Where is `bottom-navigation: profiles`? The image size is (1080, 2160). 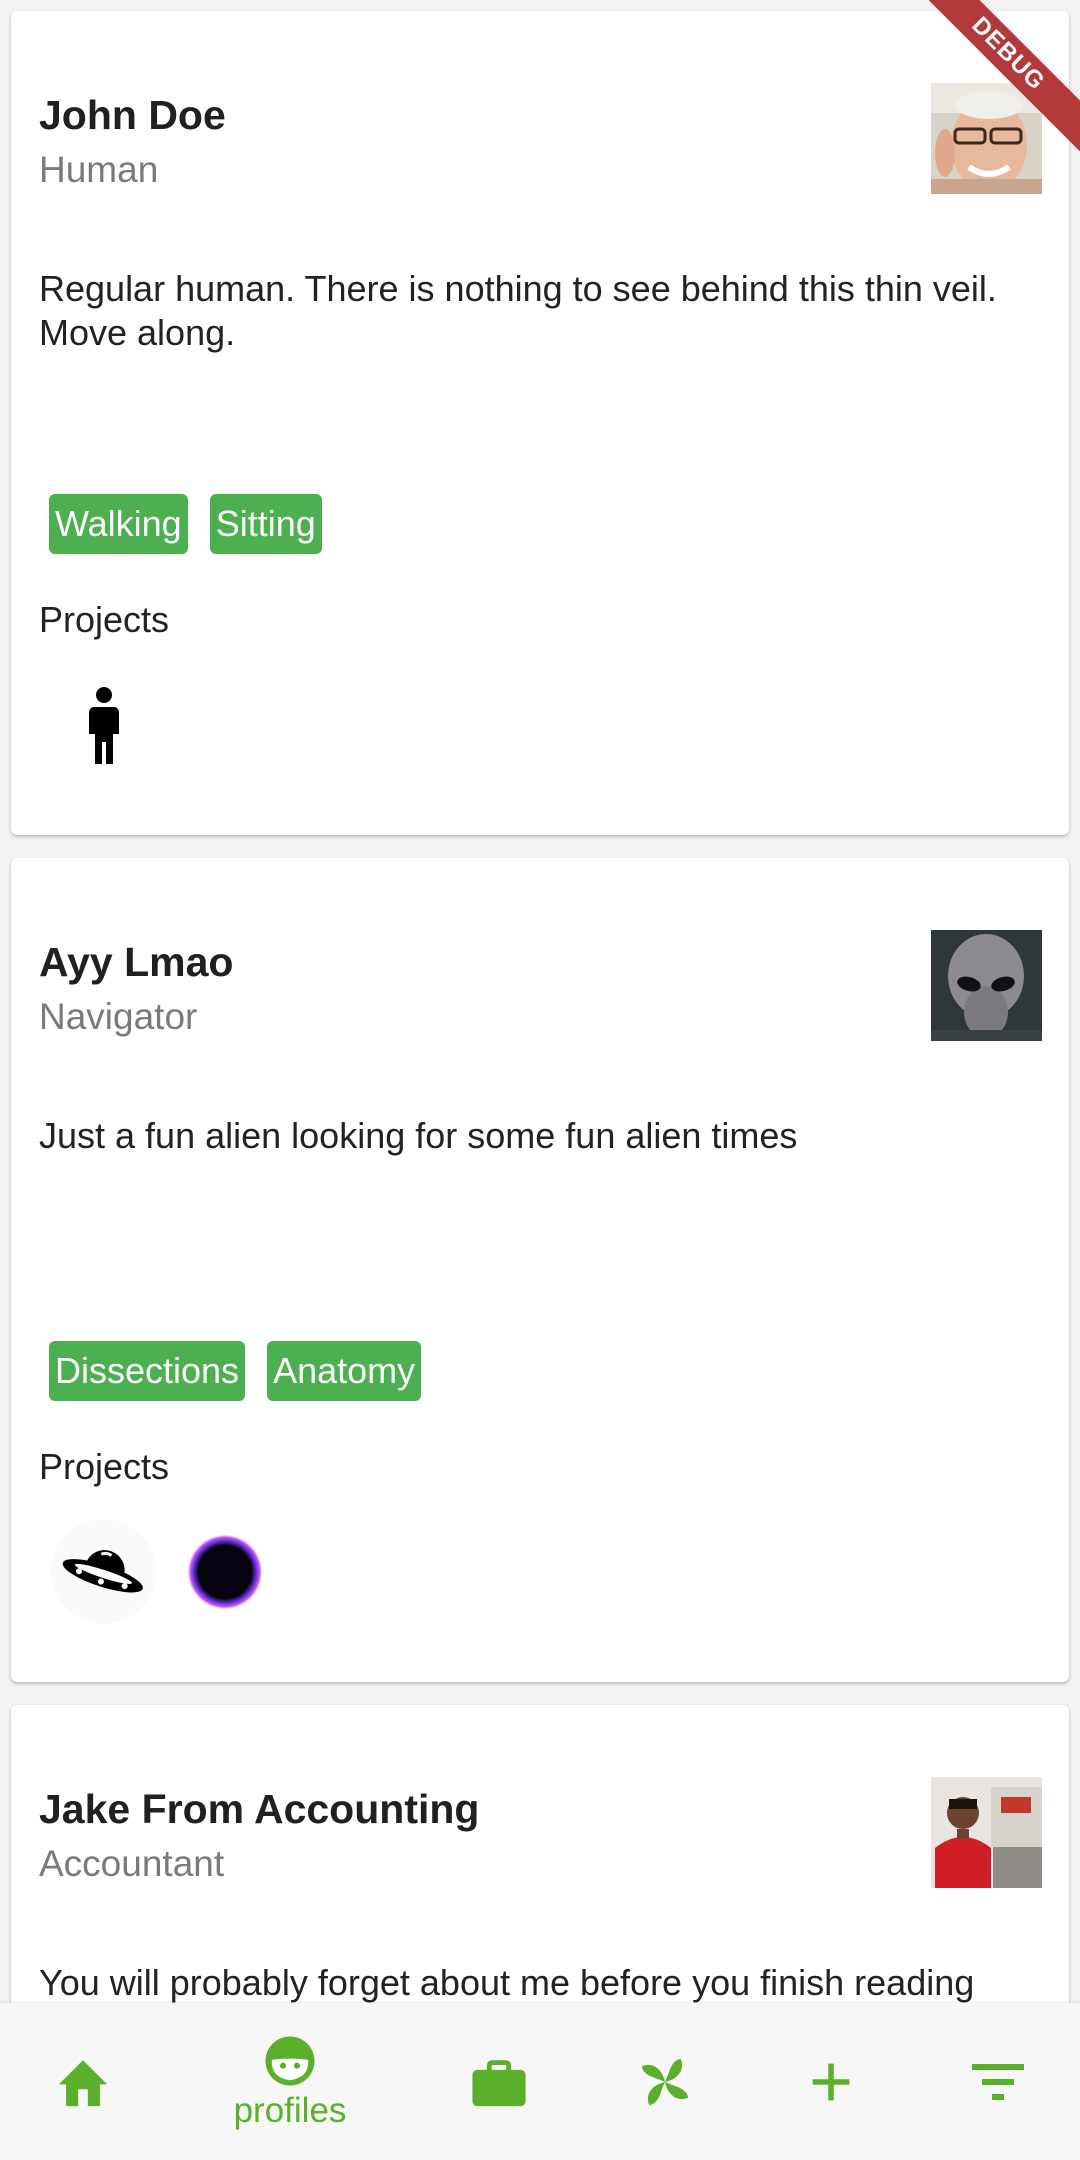
bottom-navigation: profiles is located at coordinates (540, 2081).